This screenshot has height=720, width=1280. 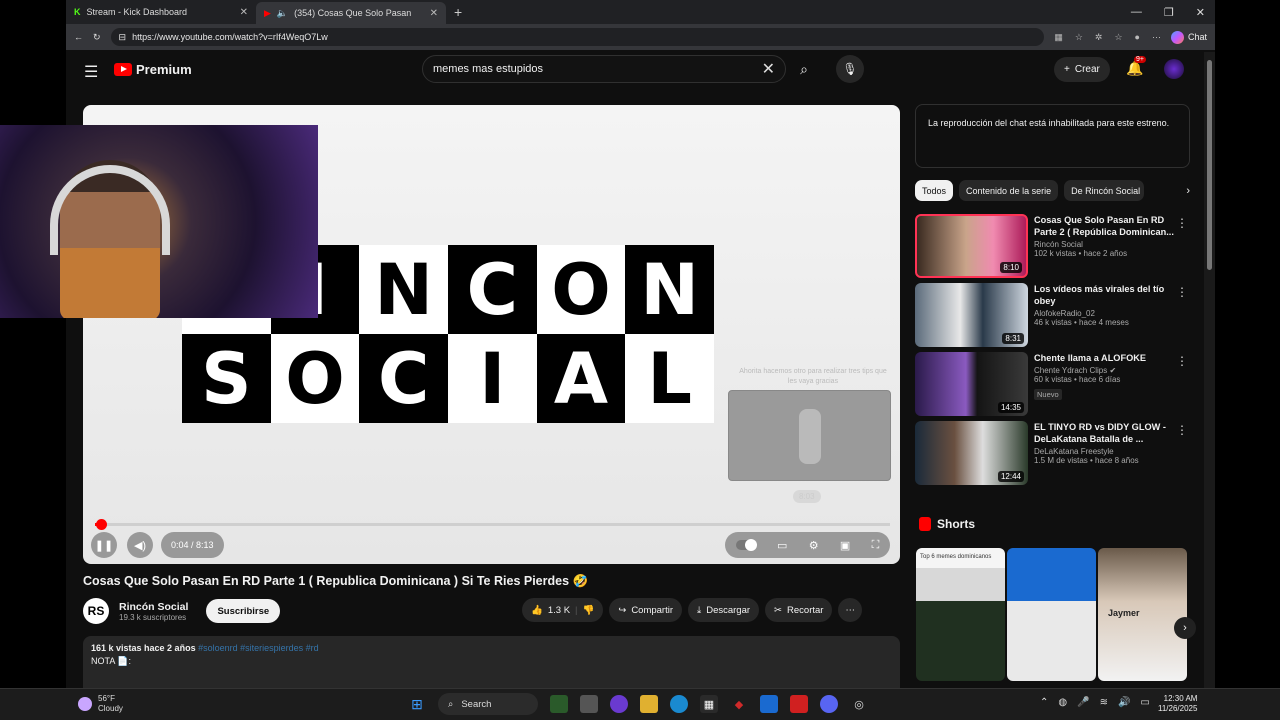 I want to click on rec-channel: AlofokeRadio_02, so click(x=1104, y=313).